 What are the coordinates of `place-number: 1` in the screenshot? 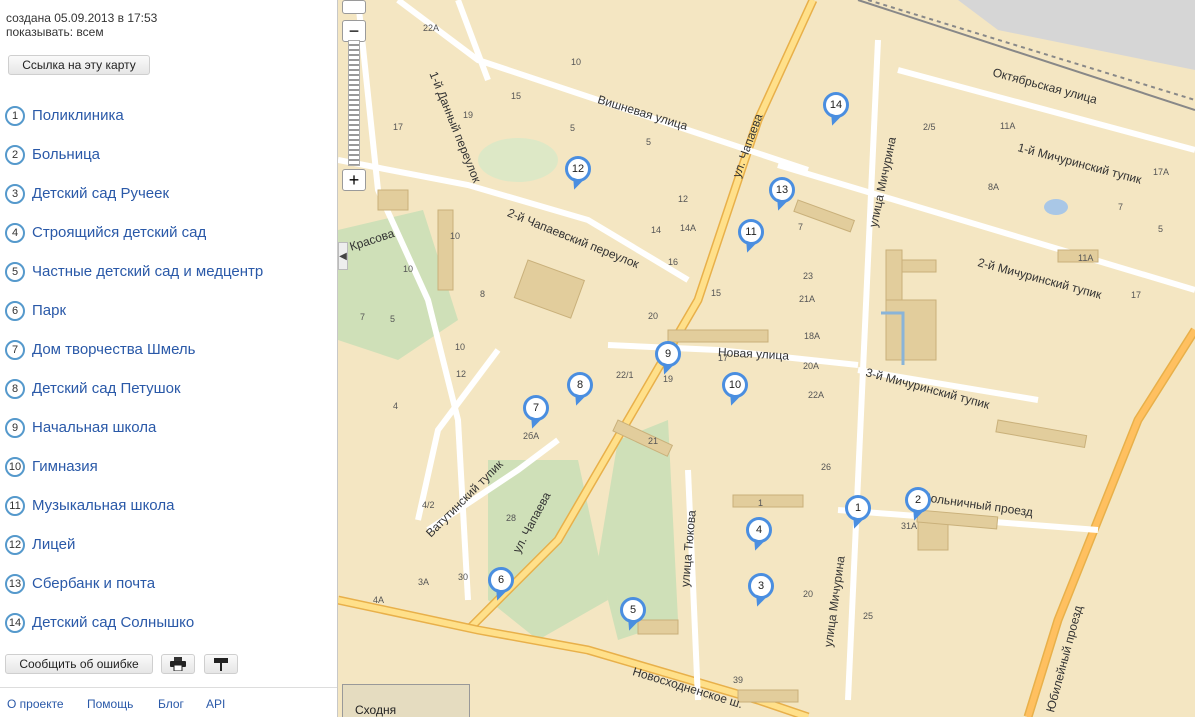 It's located at (15, 115).